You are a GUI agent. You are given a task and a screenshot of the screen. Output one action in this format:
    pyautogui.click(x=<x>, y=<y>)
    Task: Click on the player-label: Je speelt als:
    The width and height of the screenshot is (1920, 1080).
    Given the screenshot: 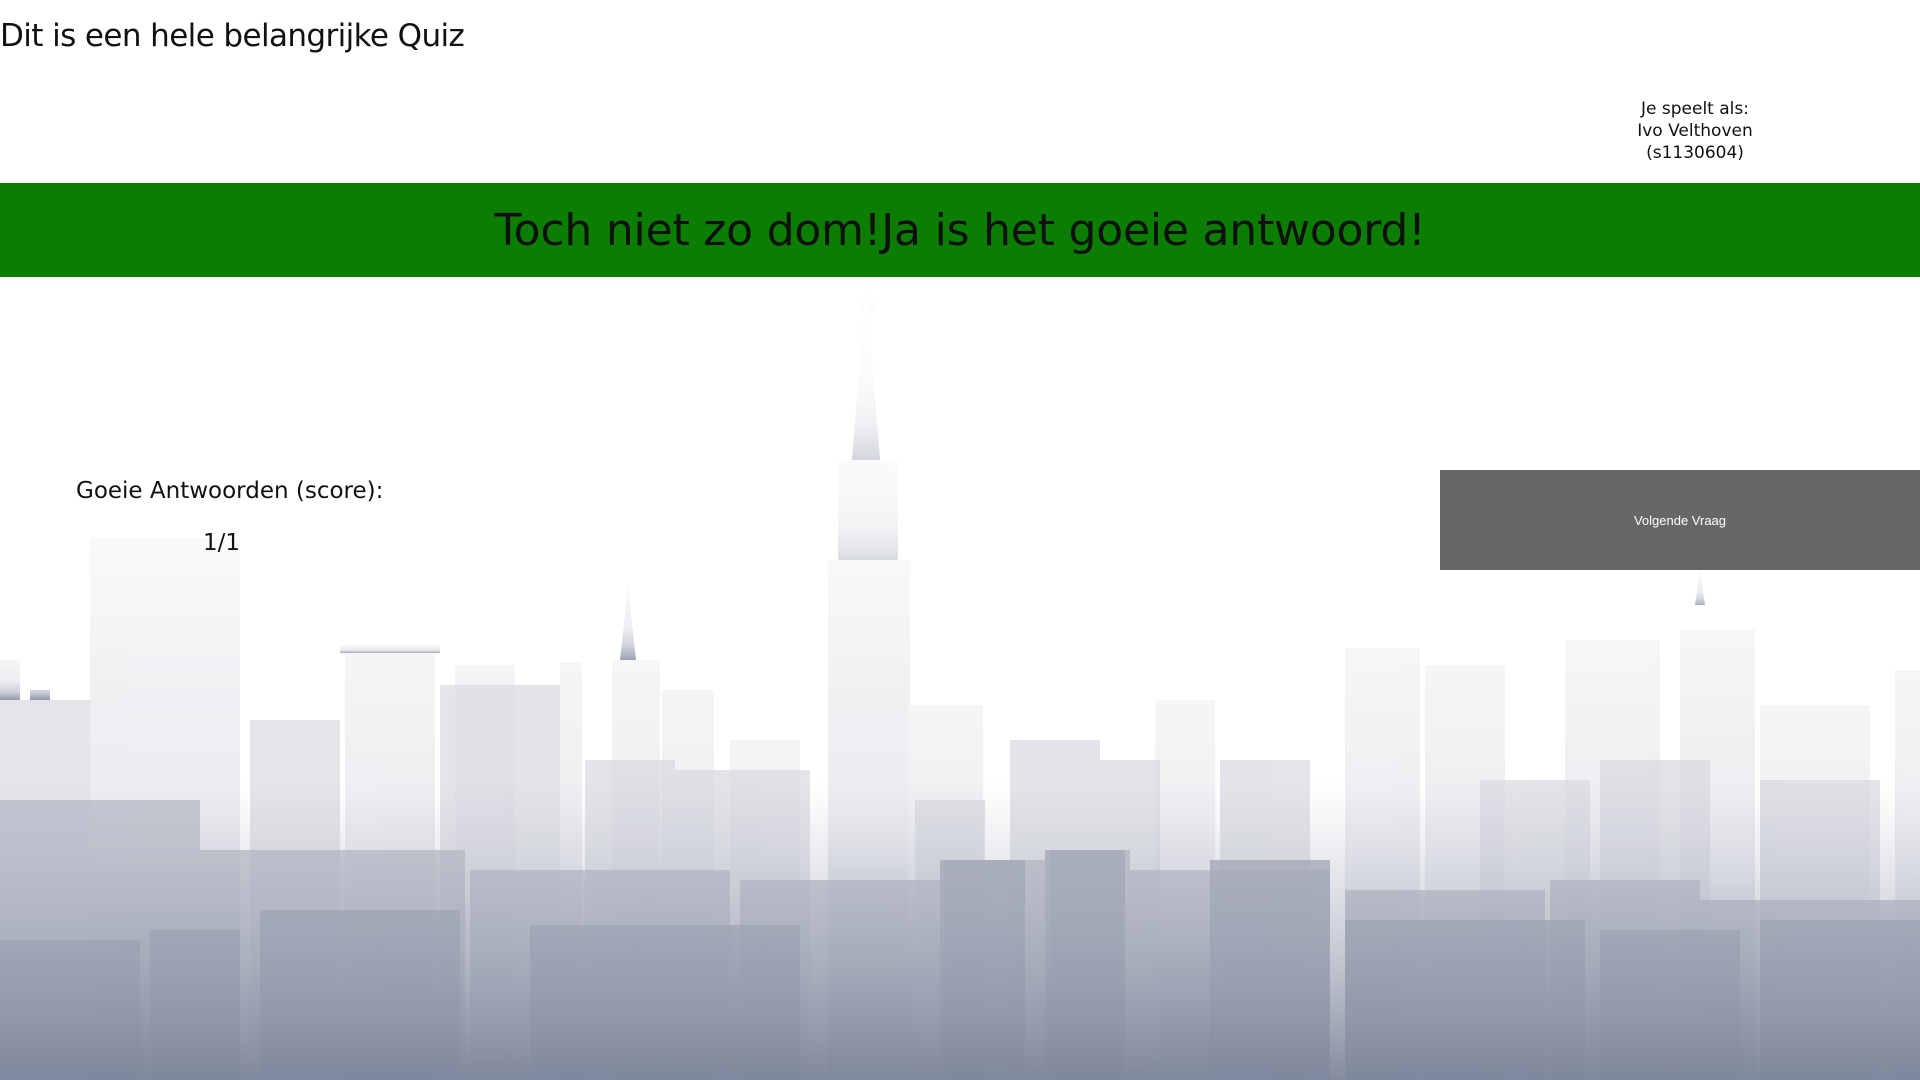 What is the action you would take?
    pyautogui.click(x=1695, y=109)
    